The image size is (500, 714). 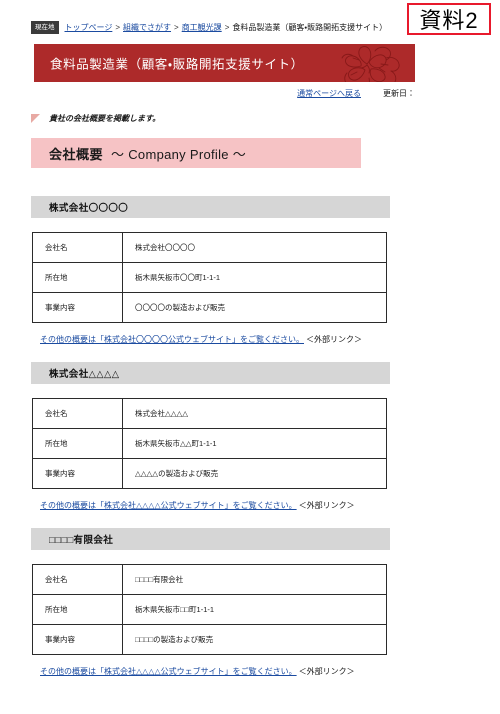 What do you see at coordinates (210, 207) in the screenshot?
I see `company-heading: 株式会社〇〇〇〇` at bounding box center [210, 207].